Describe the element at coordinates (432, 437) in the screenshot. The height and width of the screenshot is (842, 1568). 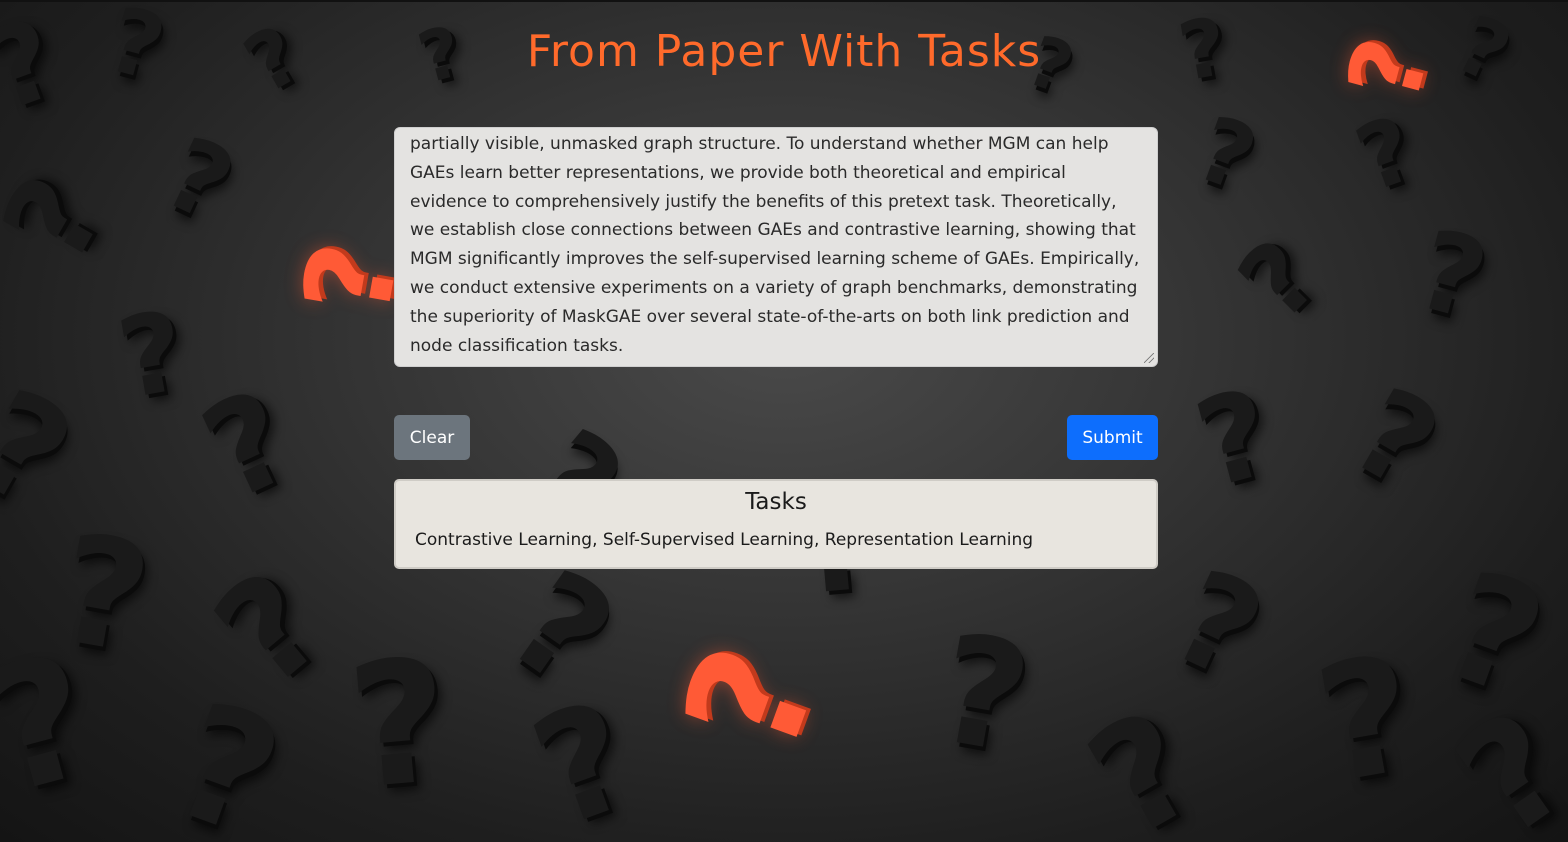
I see `clear-button: Clear` at that location.